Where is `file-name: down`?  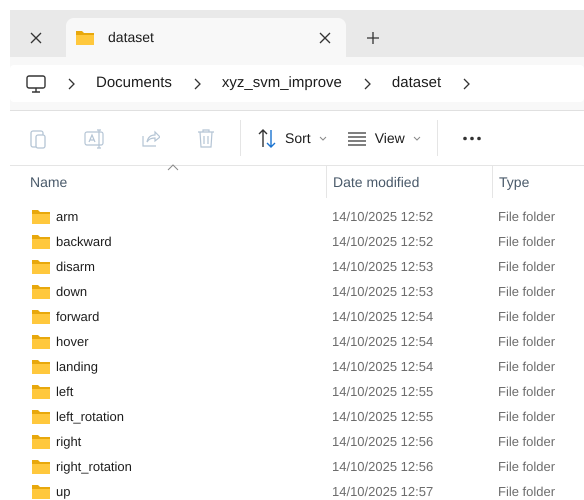 file-name: down is located at coordinates (72, 292).